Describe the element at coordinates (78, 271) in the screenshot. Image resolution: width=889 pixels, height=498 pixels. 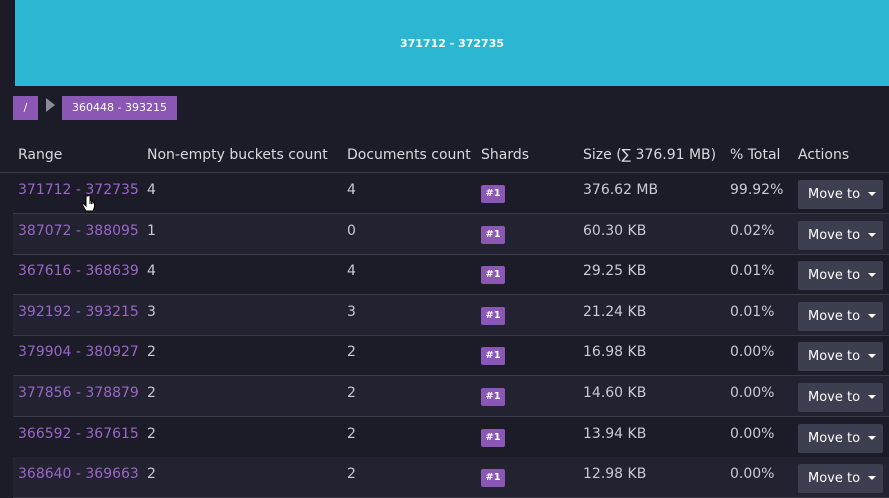
I see `range-link: 367616 - 368639` at that location.